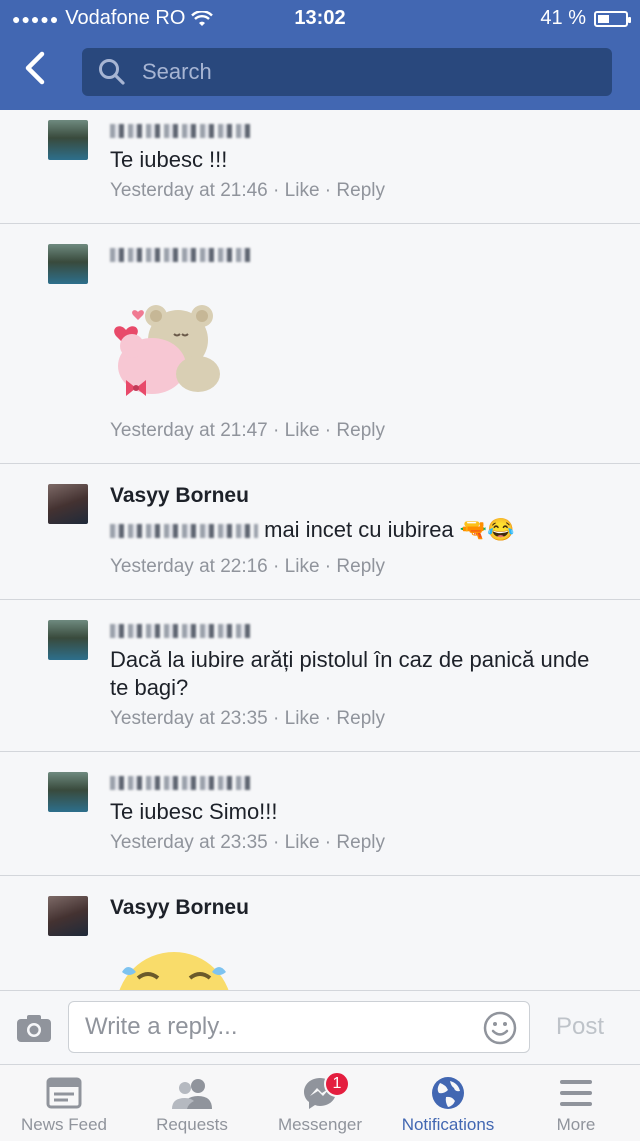 This screenshot has height=1141, width=640. I want to click on tab-notifications: Notifications, so click(448, 1103).